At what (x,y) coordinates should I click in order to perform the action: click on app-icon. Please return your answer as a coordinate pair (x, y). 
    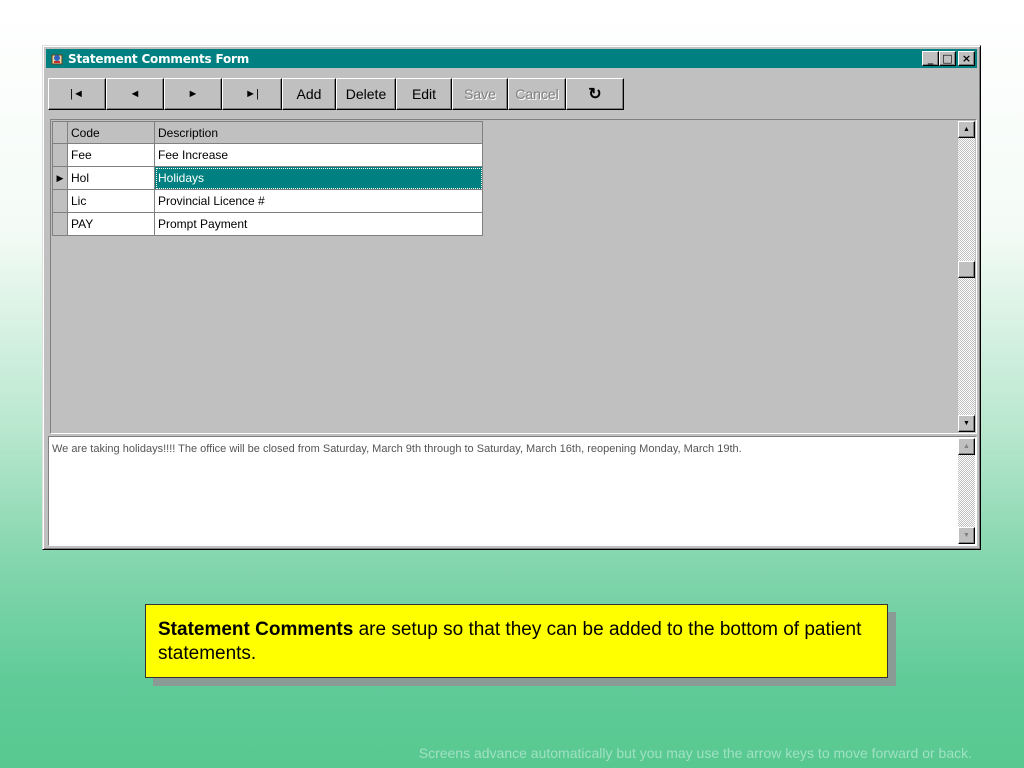
    Looking at the image, I should click on (57, 59).